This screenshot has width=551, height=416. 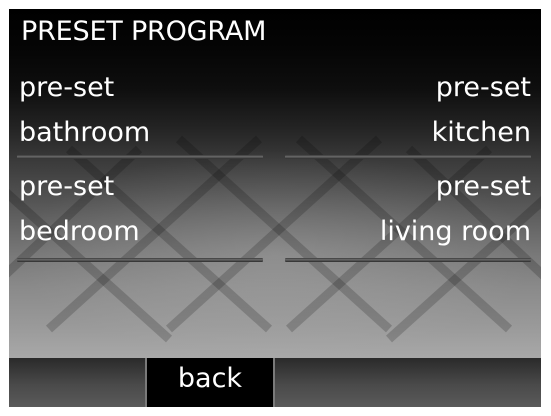 I want to click on bottom-bar, so click(x=275, y=382).